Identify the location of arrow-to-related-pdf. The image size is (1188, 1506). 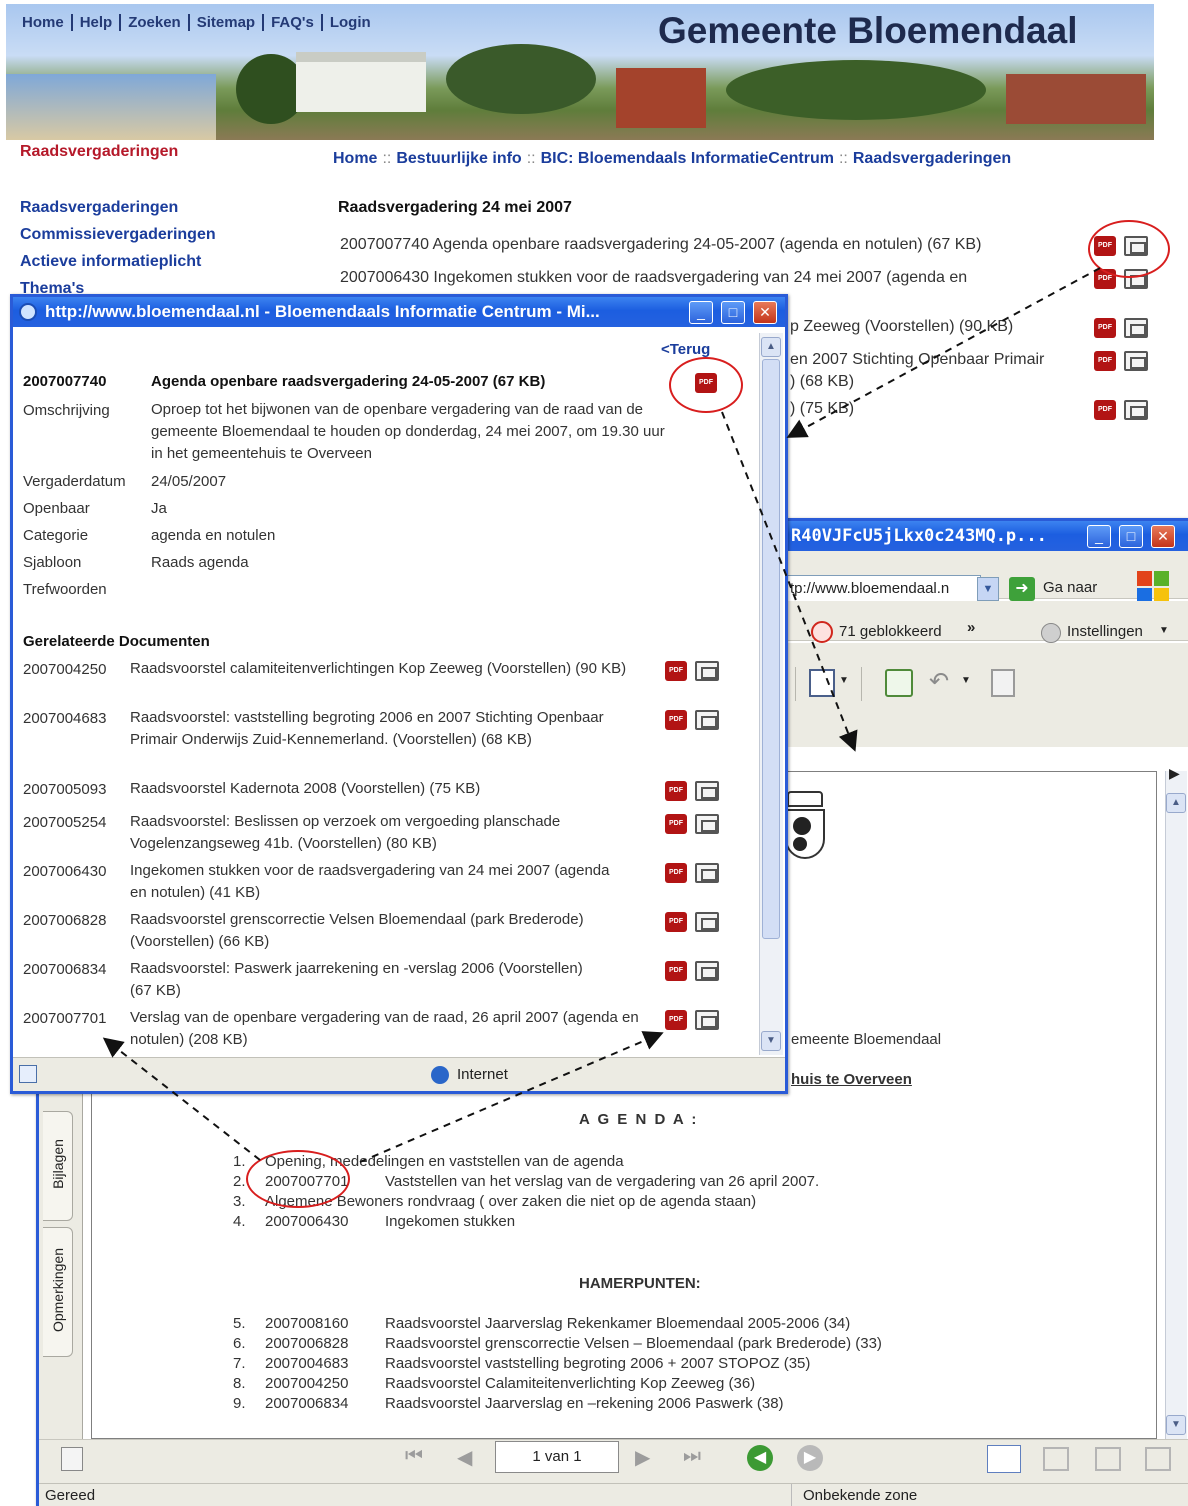
(511, 1097).